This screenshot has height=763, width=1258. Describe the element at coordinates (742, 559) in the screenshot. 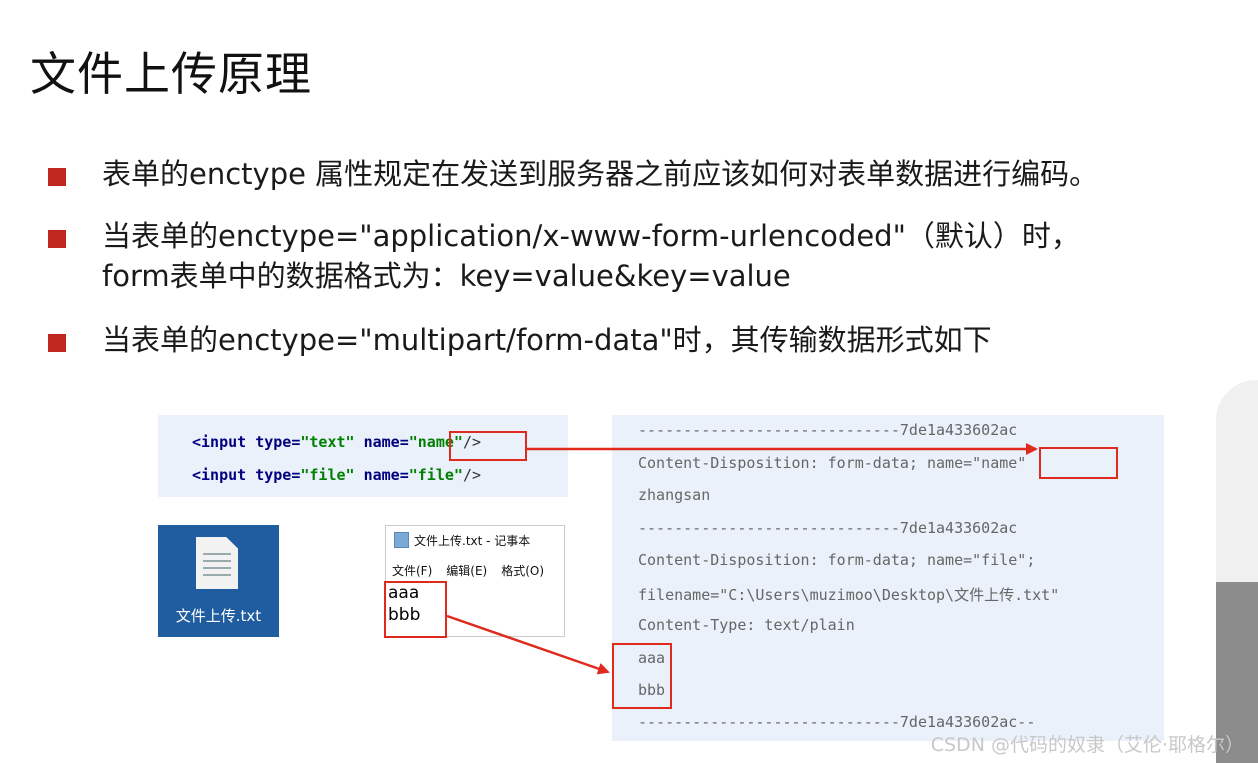

I see `connector-arrows` at that location.